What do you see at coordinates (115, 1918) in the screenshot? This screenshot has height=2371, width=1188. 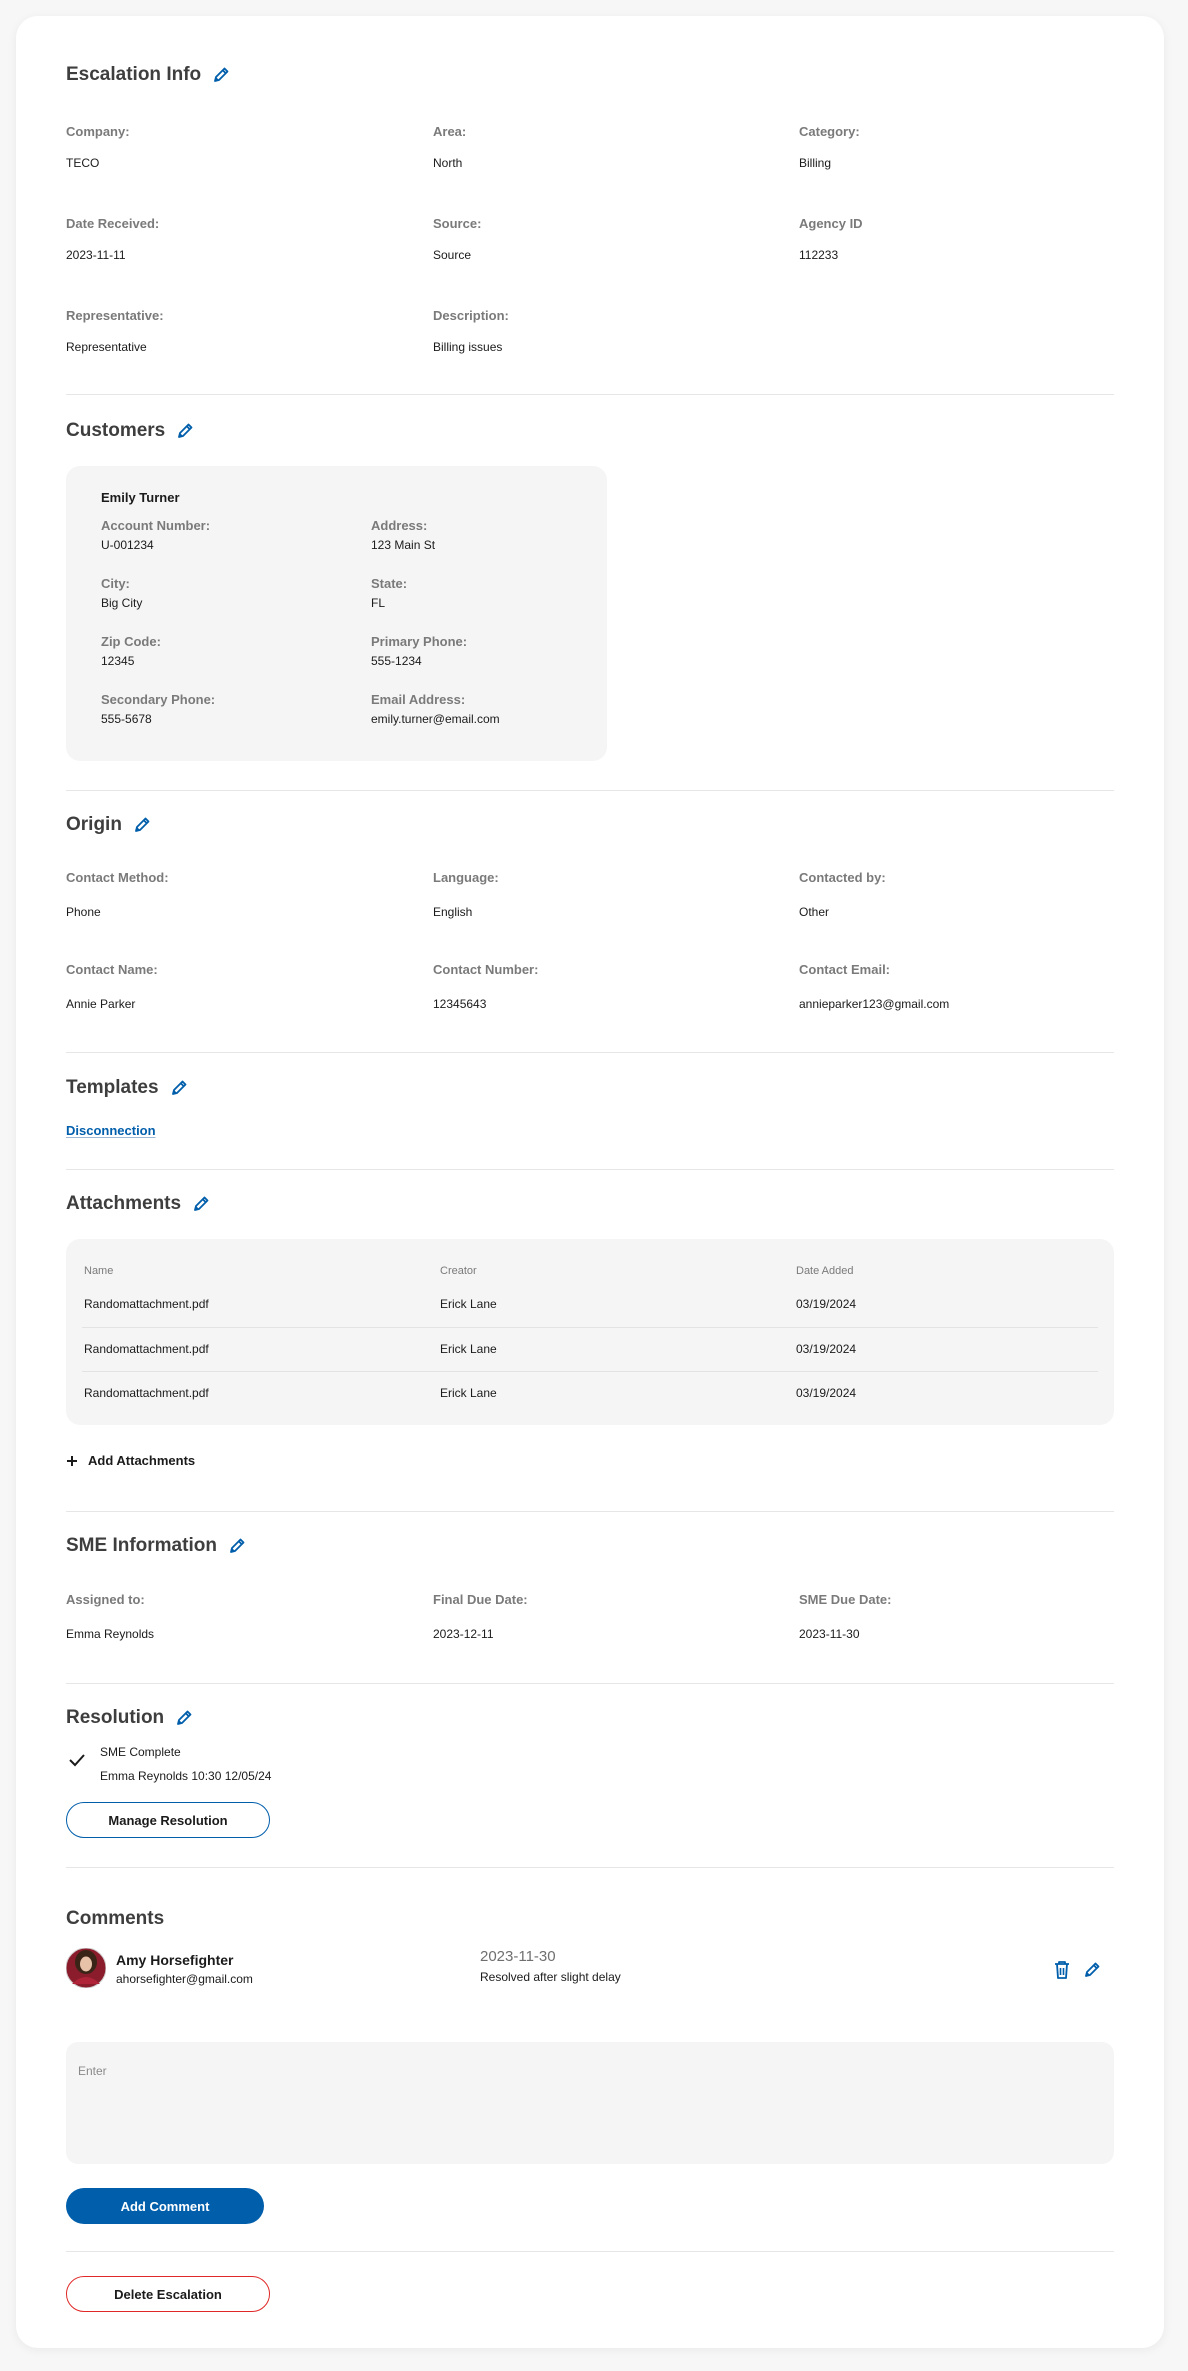 I see `comments-title: Comments` at bounding box center [115, 1918].